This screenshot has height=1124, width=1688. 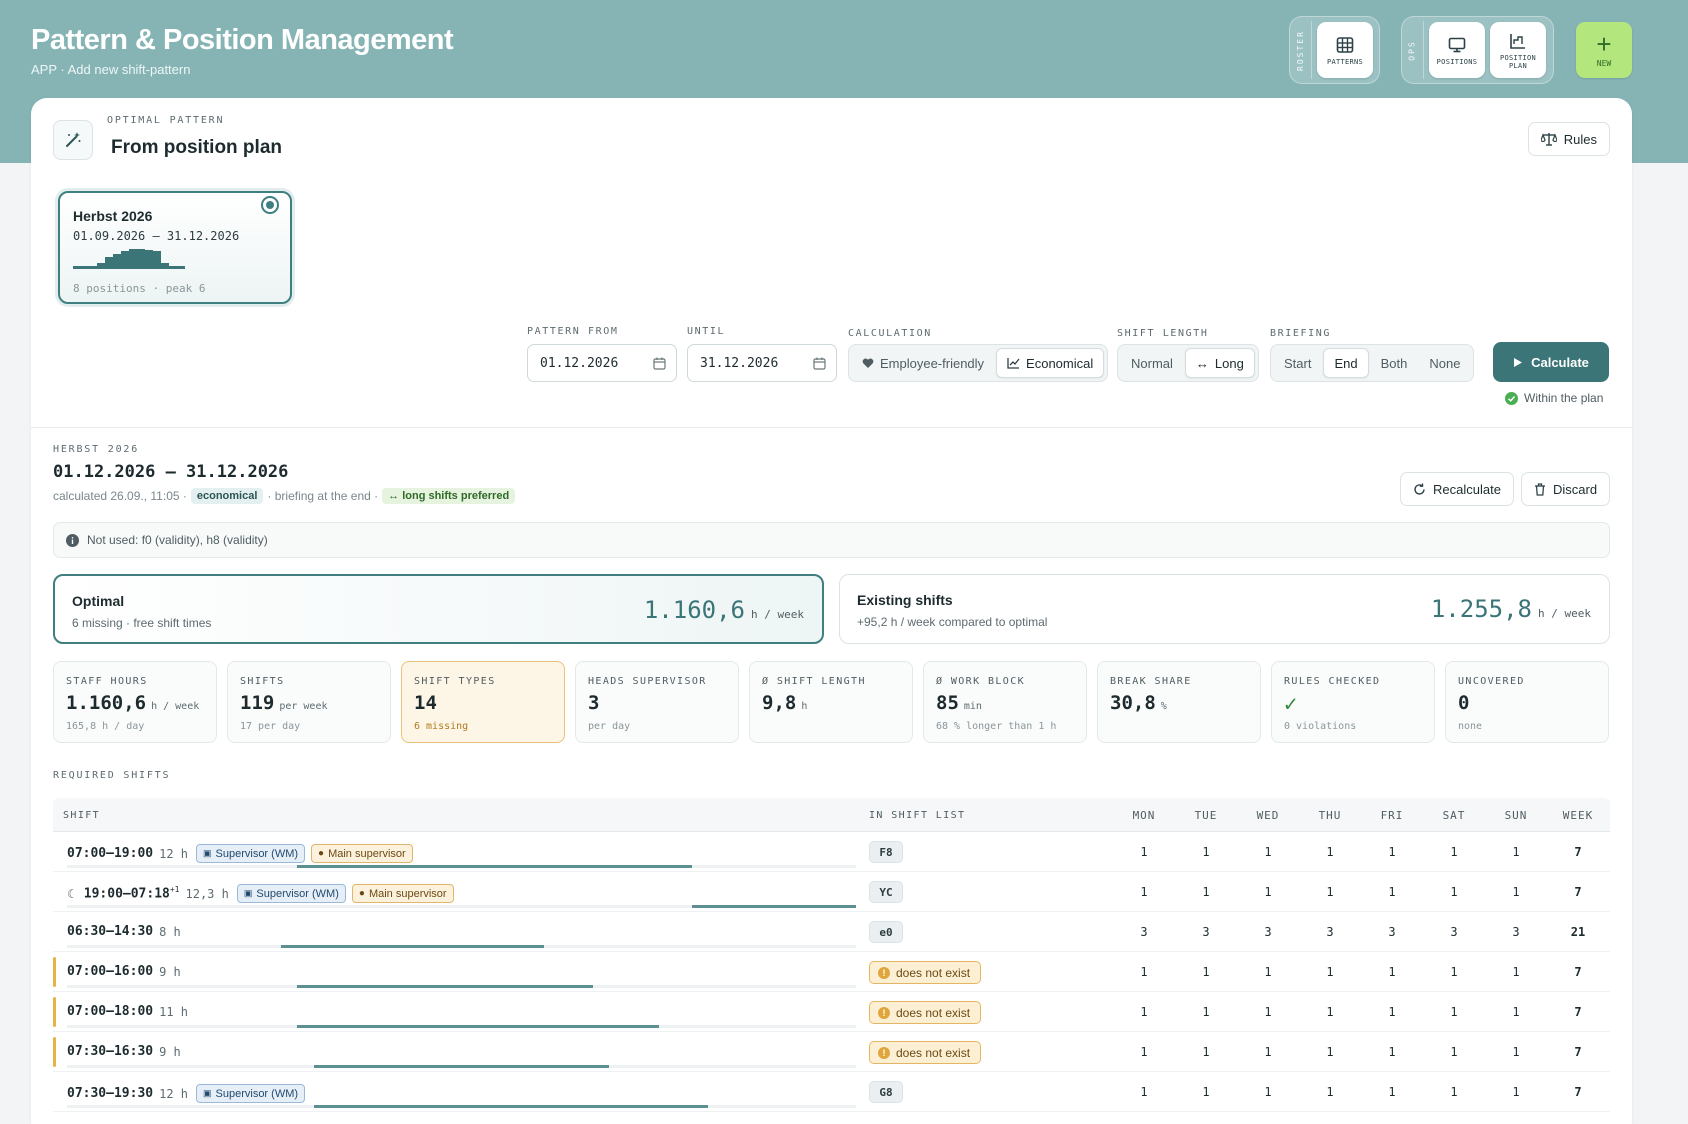 I want to click on monitor-icon, so click(x=1457, y=44).